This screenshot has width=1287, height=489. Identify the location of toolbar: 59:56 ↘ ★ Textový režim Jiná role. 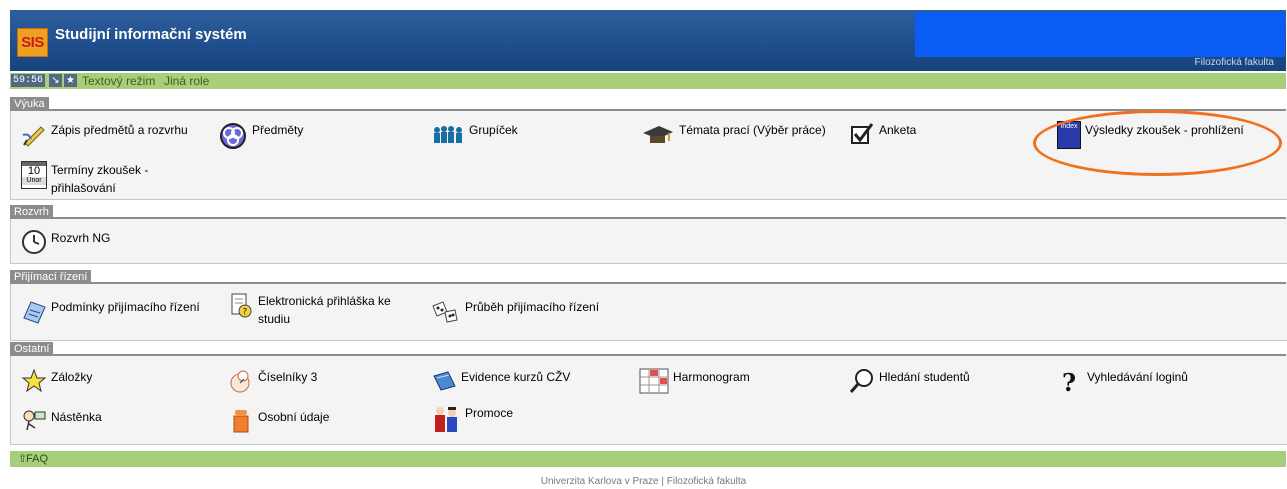
(648, 80).